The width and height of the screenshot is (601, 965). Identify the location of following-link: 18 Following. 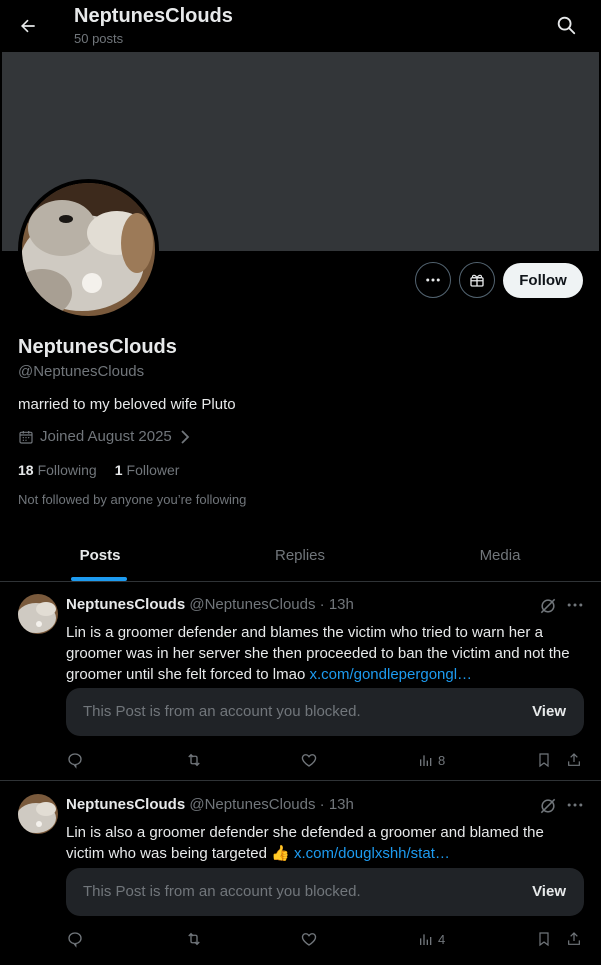
(57, 470).